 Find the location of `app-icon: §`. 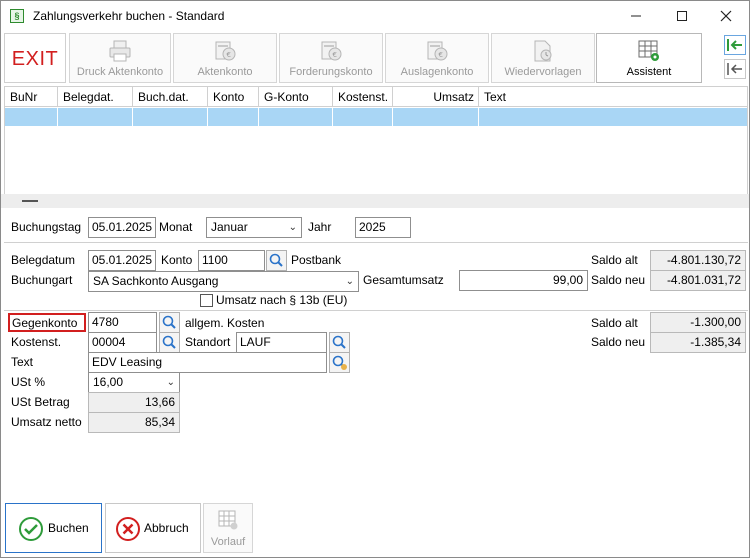

app-icon: § is located at coordinates (17, 16).